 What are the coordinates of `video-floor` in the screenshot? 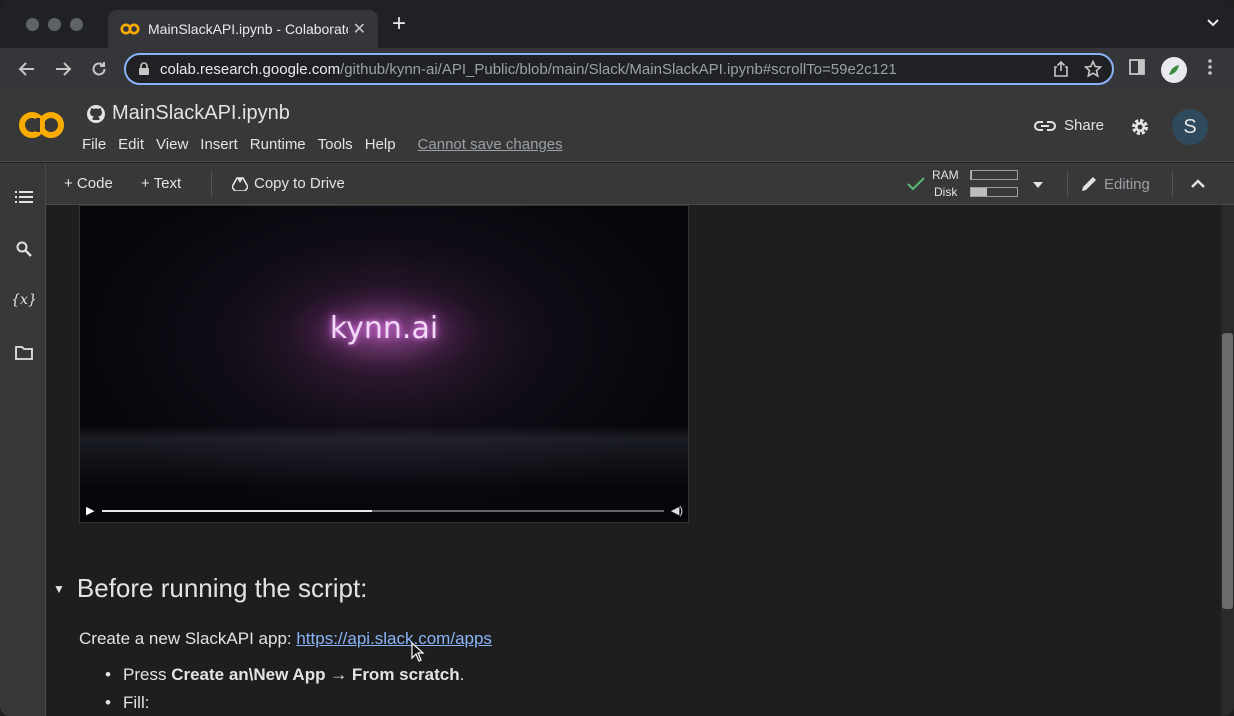 It's located at (384, 456).